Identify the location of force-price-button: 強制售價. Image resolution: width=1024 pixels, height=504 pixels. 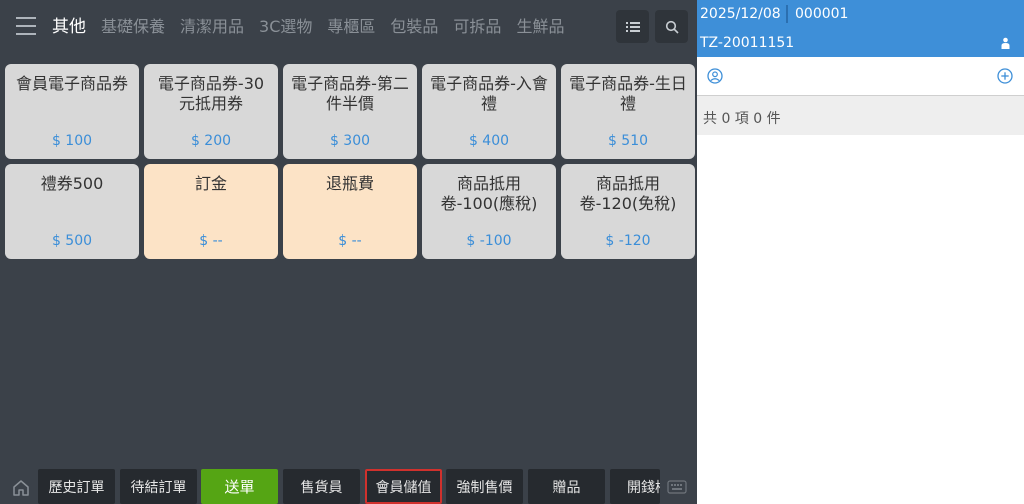
(484, 486).